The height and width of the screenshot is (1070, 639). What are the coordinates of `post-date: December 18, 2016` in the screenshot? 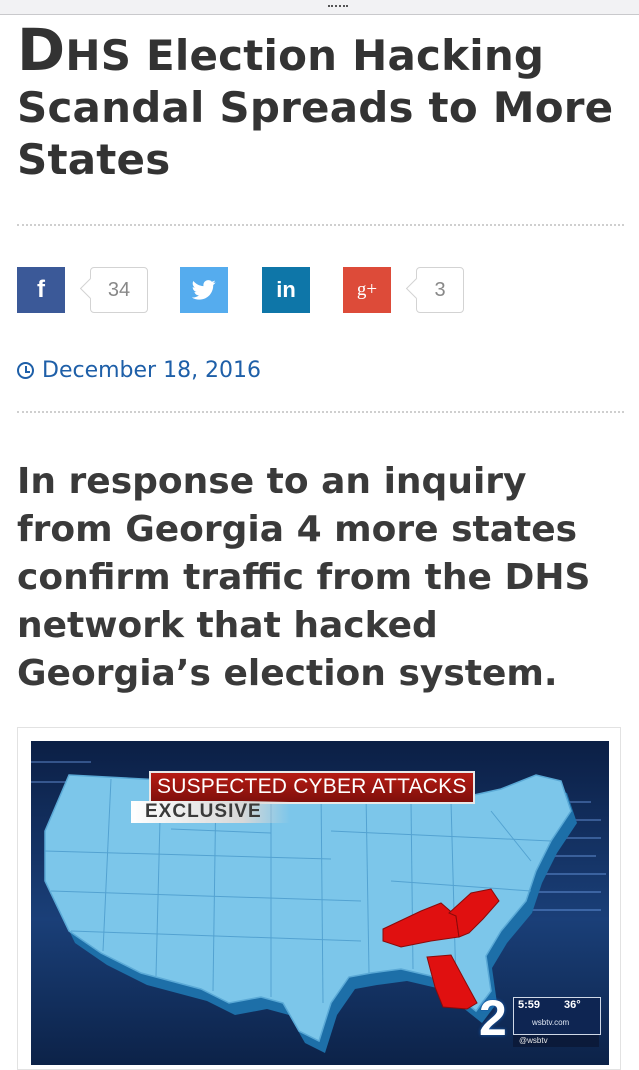 It's located at (139, 370).